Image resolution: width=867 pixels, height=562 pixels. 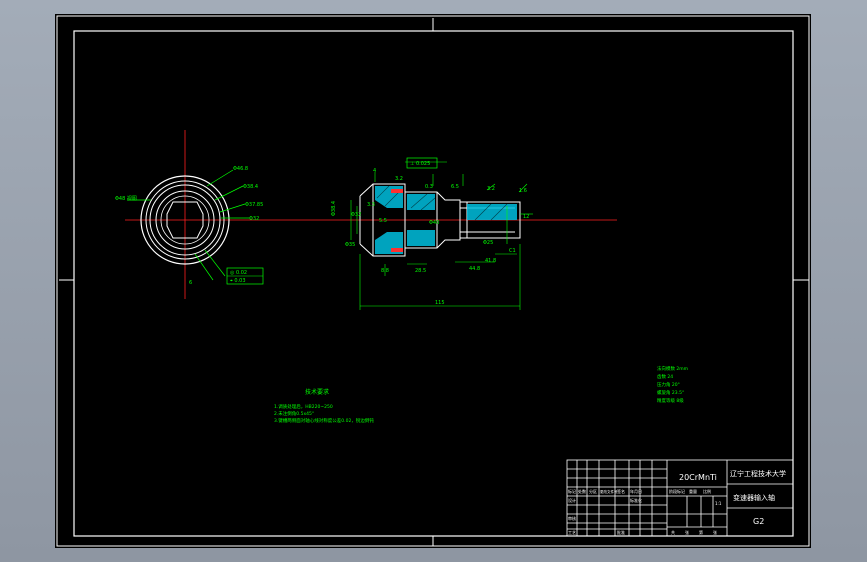 I want to click on rev-header-2: 处数, so click(x=582, y=491).